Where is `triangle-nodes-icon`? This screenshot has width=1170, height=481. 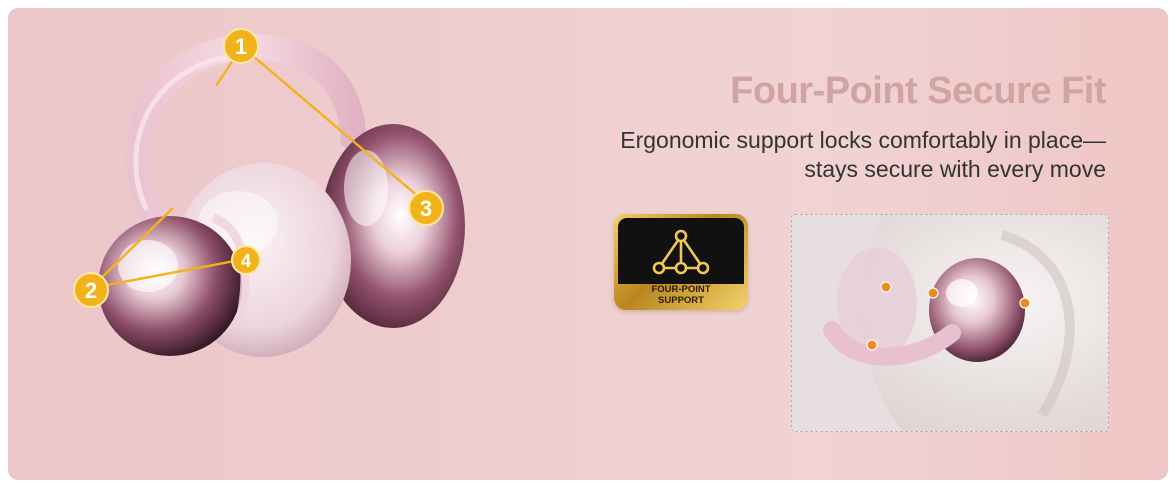
triangle-nodes-icon is located at coordinates (681, 252).